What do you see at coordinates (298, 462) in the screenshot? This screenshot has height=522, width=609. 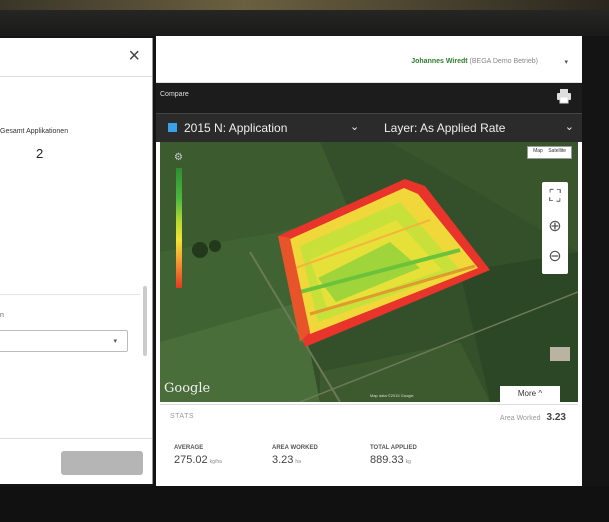 I see `stat-unit: ha` at bounding box center [298, 462].